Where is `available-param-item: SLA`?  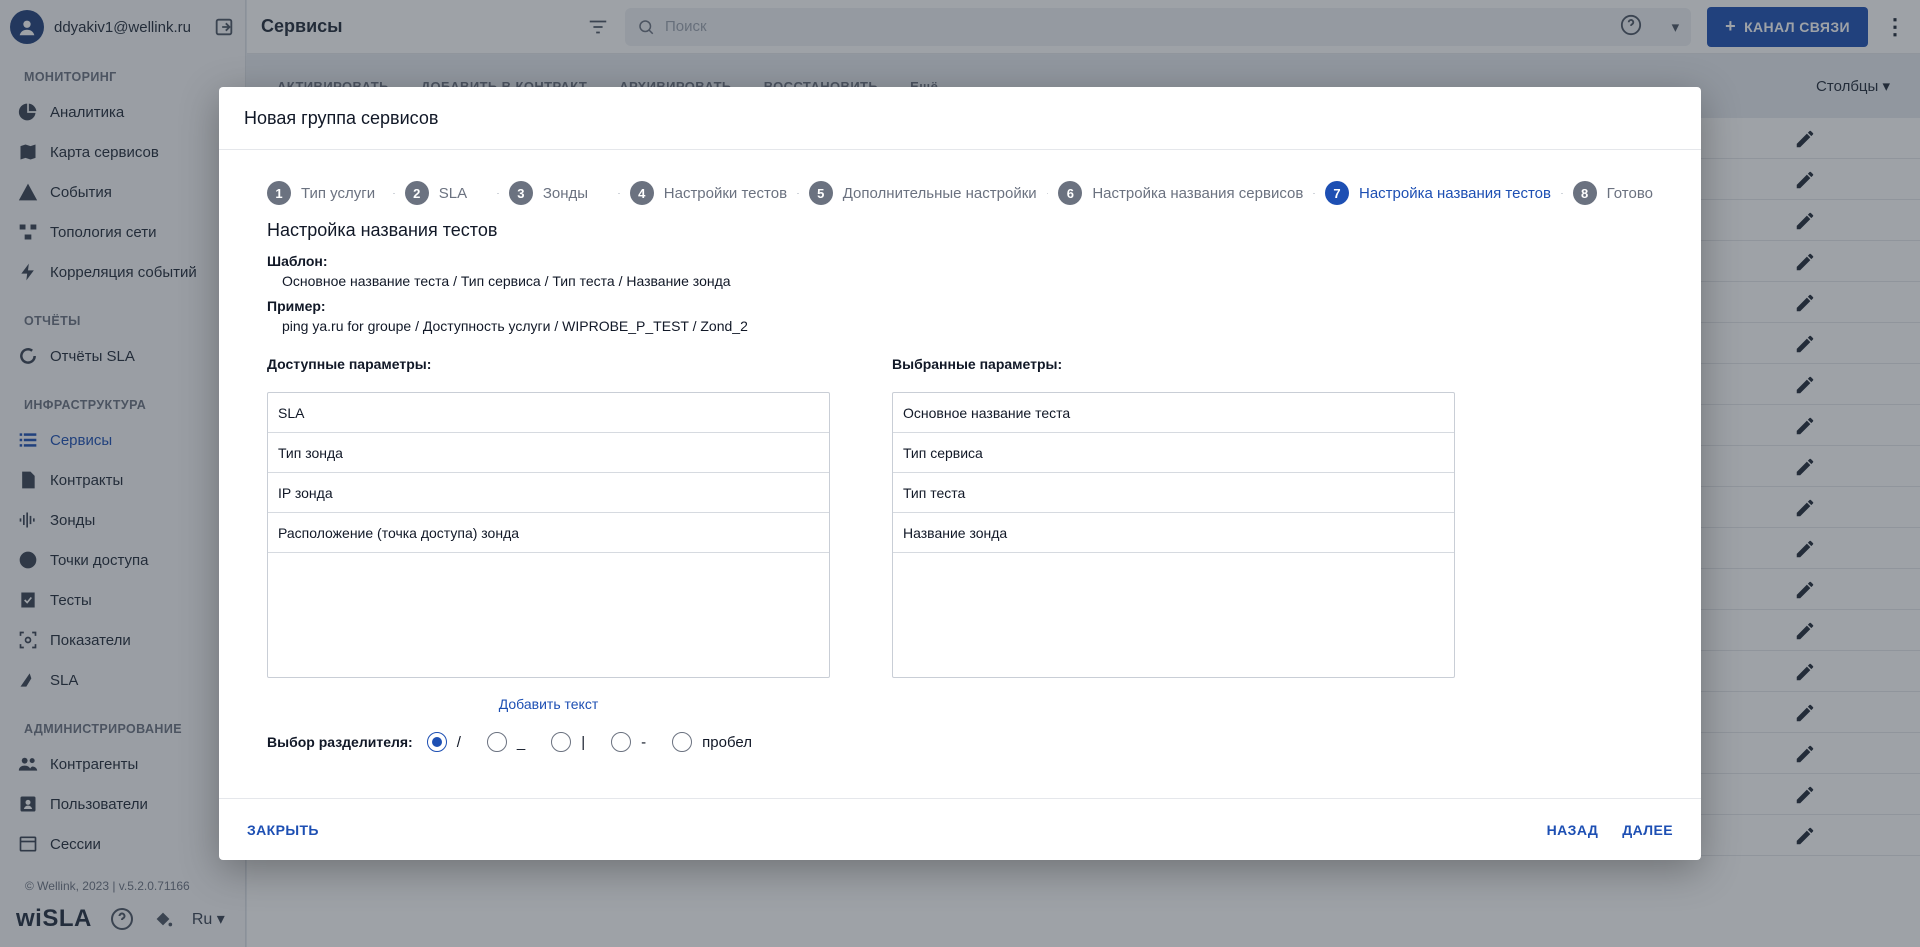 available-param-item: SLA is located at coordinates (548, 413).